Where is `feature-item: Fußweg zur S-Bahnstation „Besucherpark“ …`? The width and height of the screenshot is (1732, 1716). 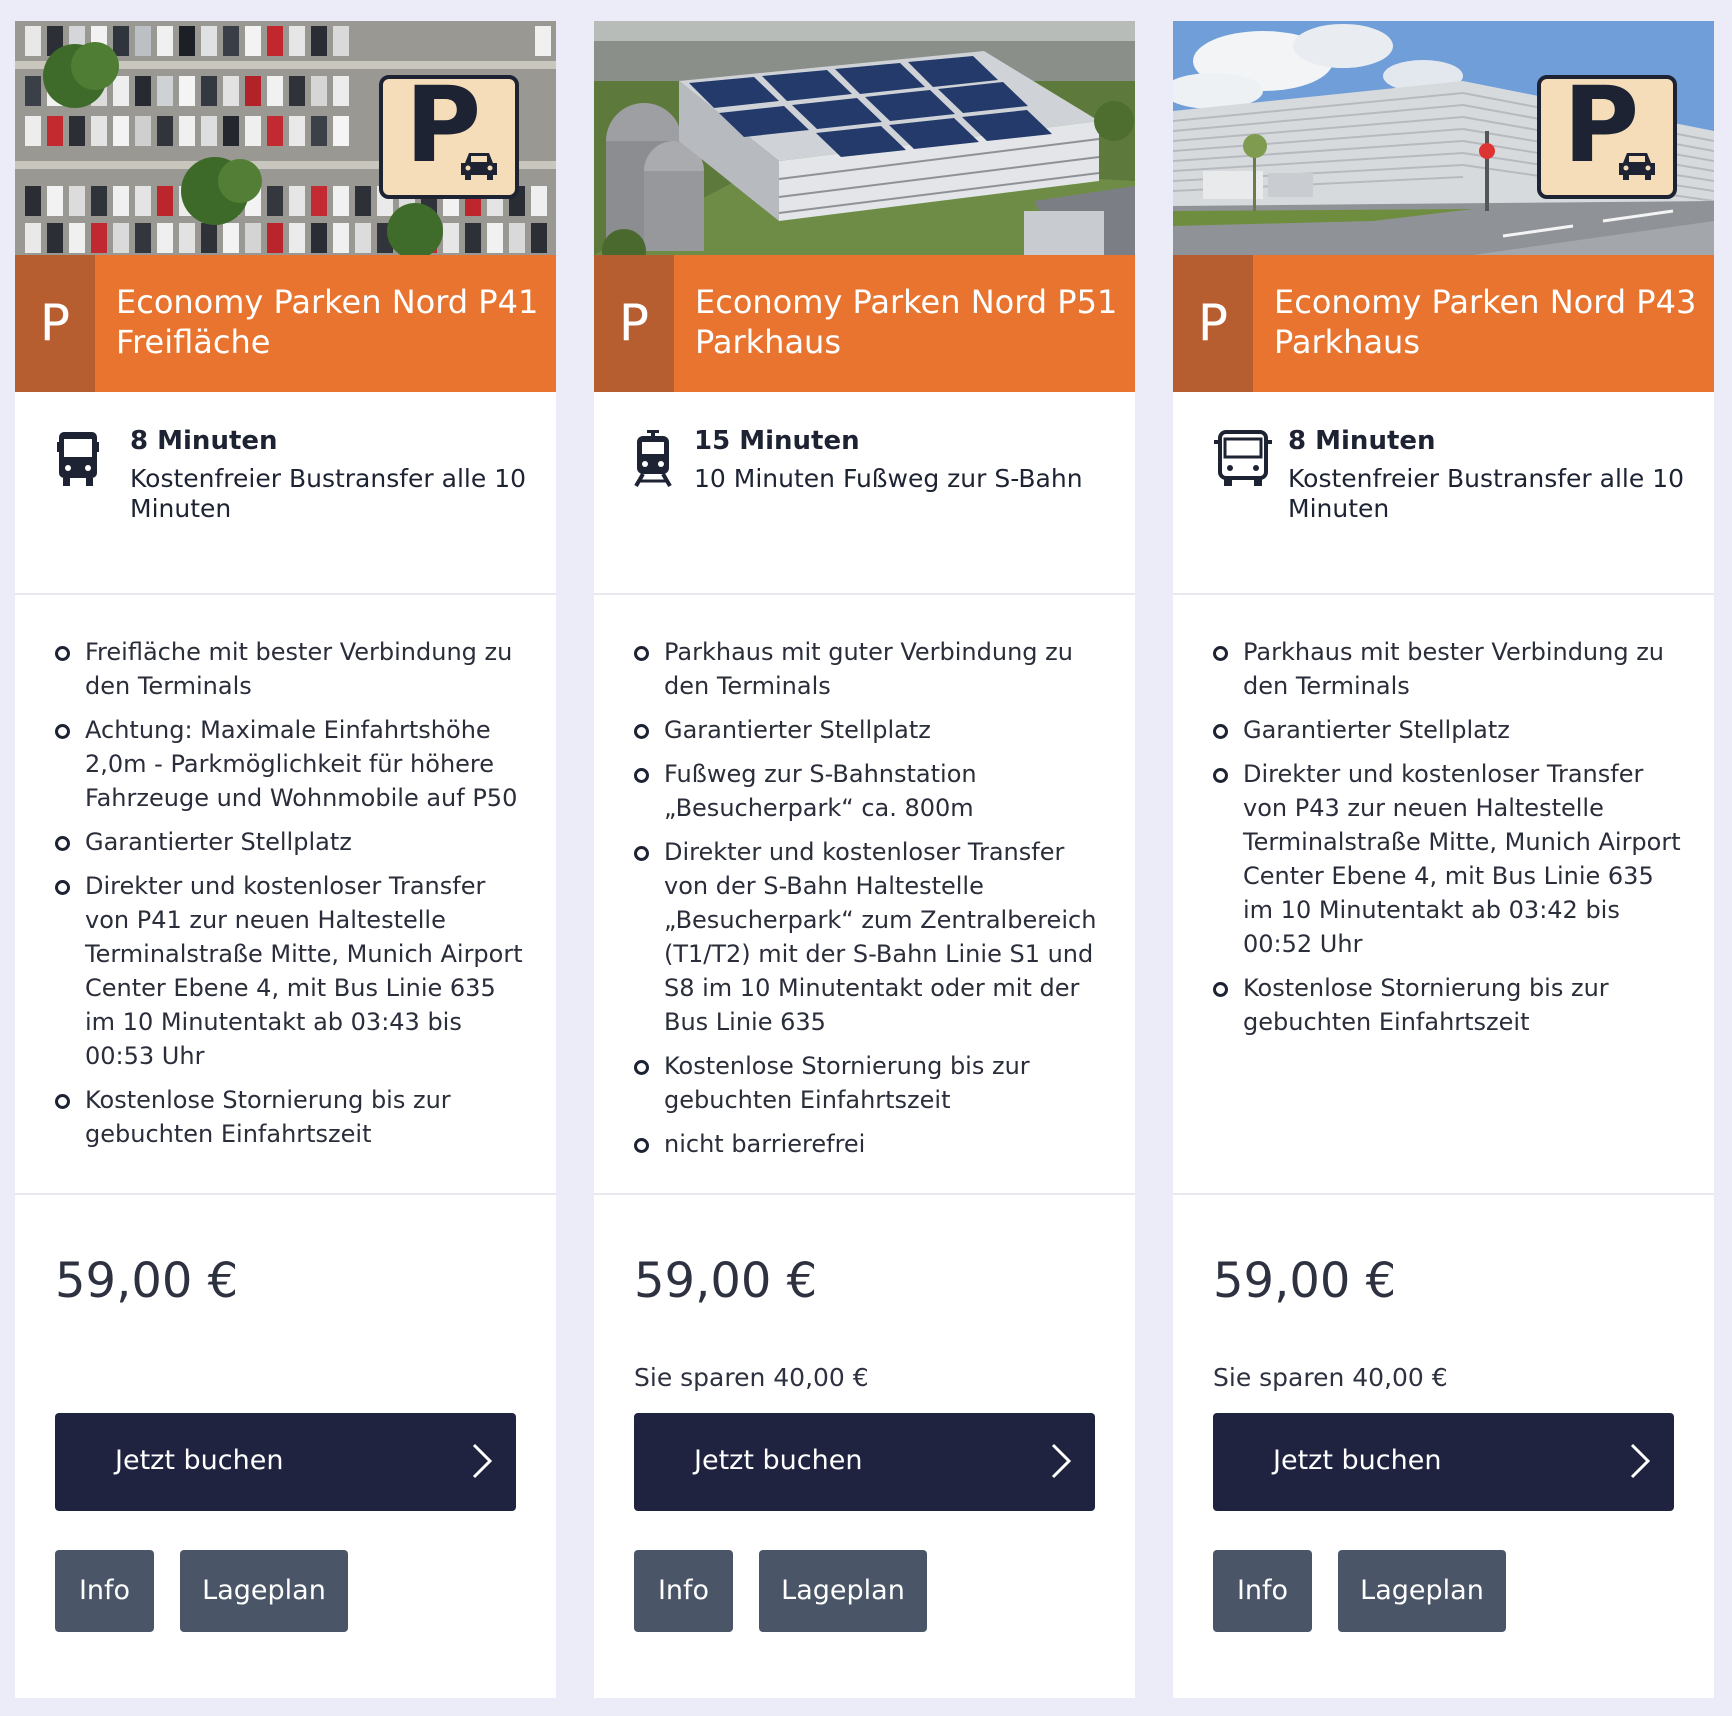
feature-item: Fußweg zur S-Bahnstation „Besucherpark“ … is located at coordinates (869, 791).